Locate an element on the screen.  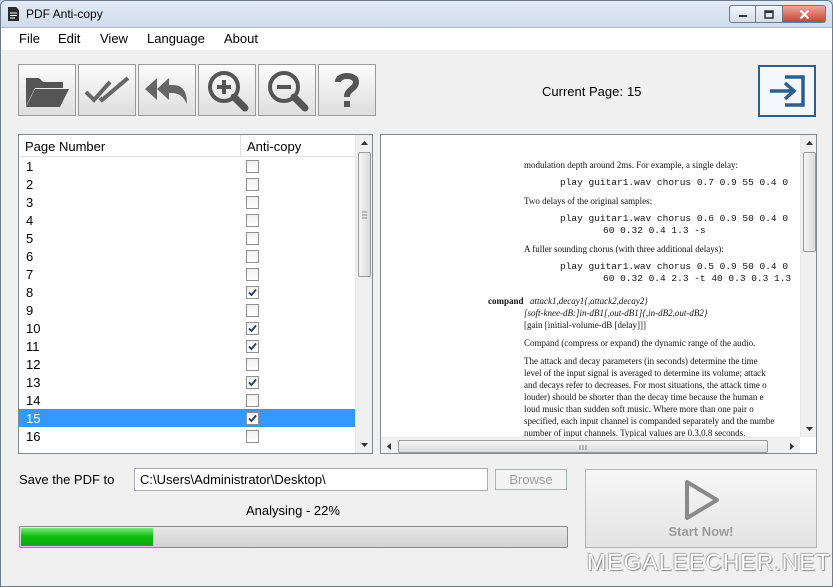
table-row: 11 is located at coordinates (187, 346).